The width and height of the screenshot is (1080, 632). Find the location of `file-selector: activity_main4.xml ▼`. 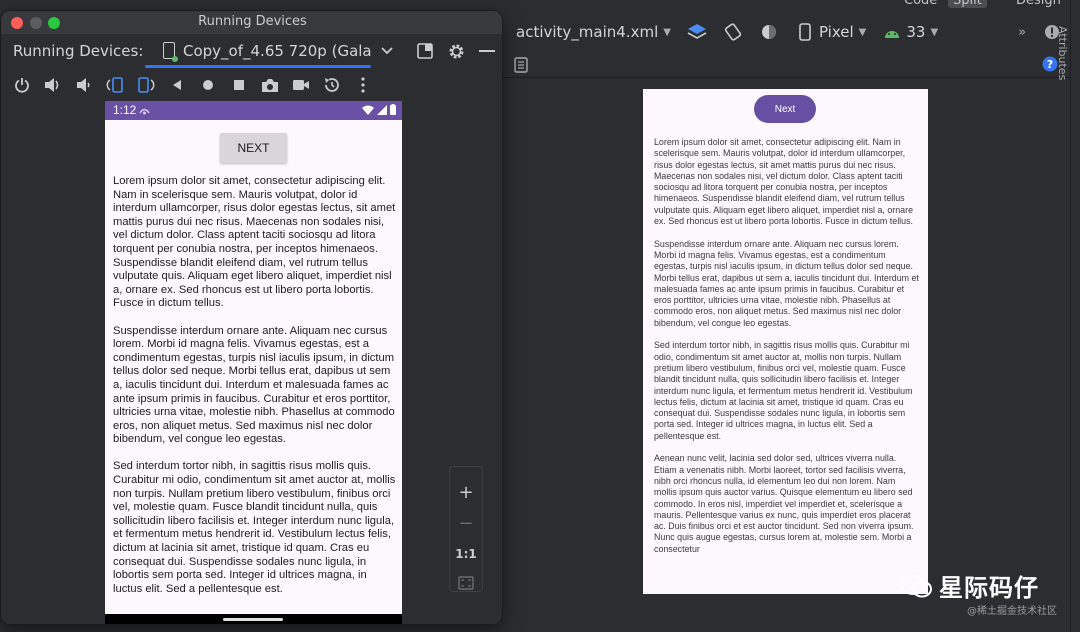

file-selector: activity_main4.xml ▼ is located at coordinates (593, 32).